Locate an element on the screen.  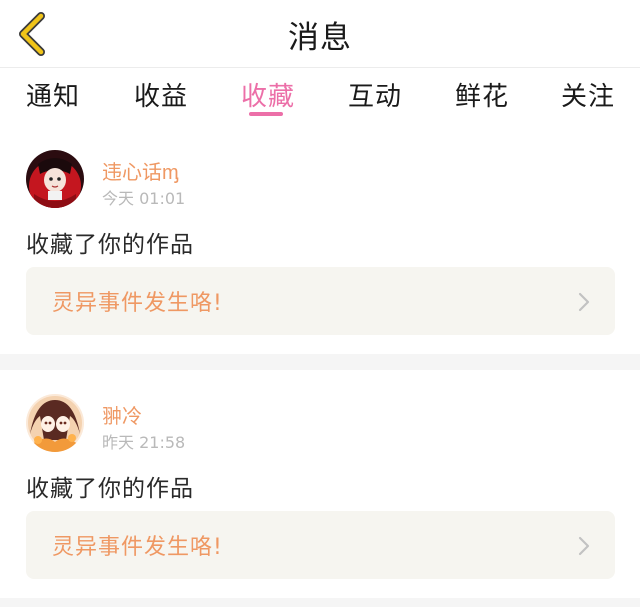
page-title: 消息 is located at coordinates (320, 38).